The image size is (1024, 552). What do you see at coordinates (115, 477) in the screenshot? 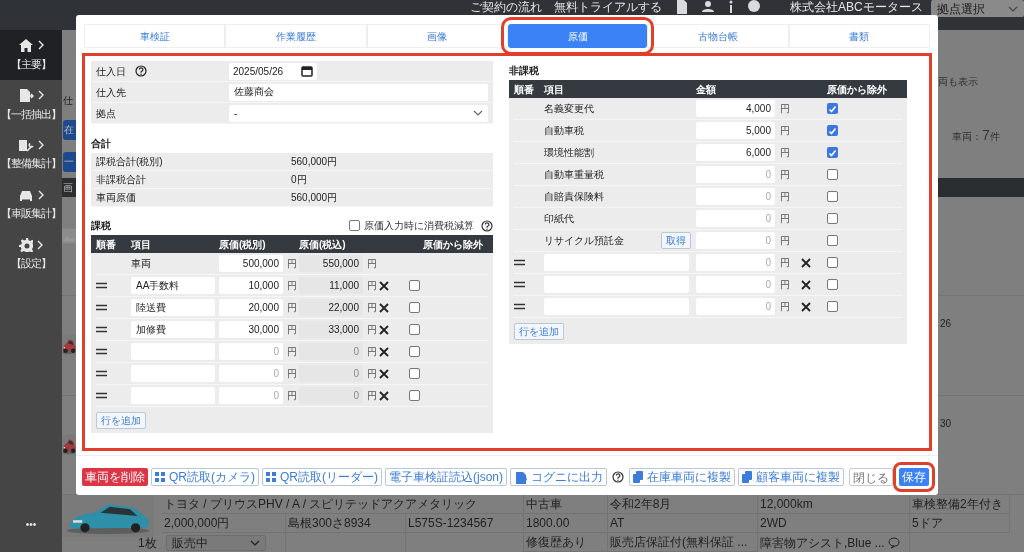
I see `delete-button: 車両を削除` at bounding box center [115, 477].